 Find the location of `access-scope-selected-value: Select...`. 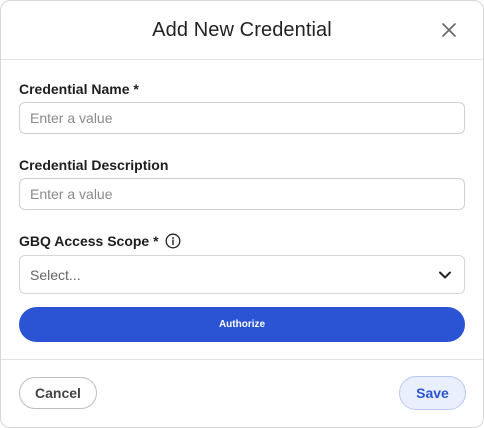

access-scope-selected-value: Select... is located at coordinates (55, 274).